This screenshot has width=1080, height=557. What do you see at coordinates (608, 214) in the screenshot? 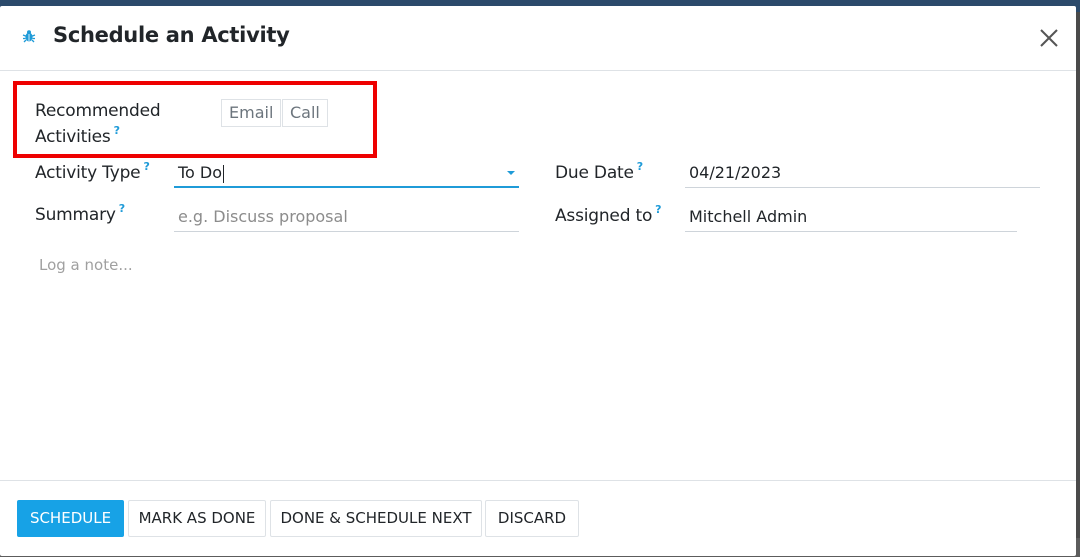
I see `assigned-to-label: Assigned to?` at bounding box center [608, 214].